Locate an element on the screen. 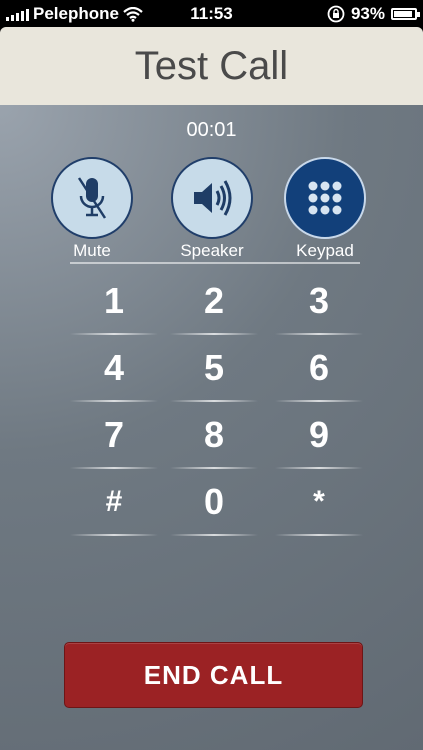  key-9: 9 is located at coordinates (319, 441).